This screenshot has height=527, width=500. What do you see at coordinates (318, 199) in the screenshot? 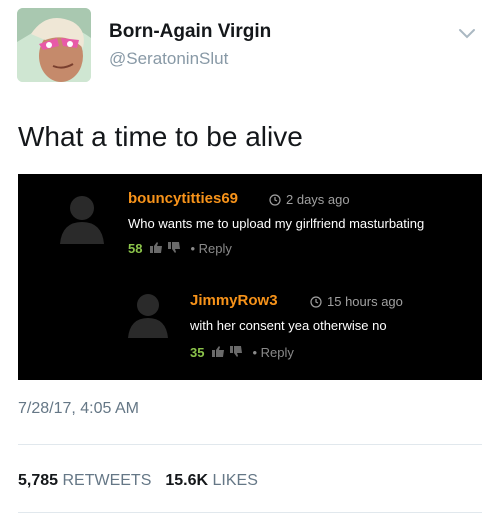
I see `comment-time: 2 days ago` at bounding box center [318, 199].